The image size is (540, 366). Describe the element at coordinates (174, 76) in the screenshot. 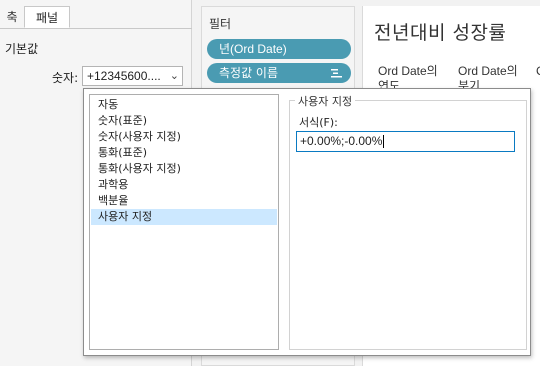

I see `chevron-down-icon: ⌄` at that location.